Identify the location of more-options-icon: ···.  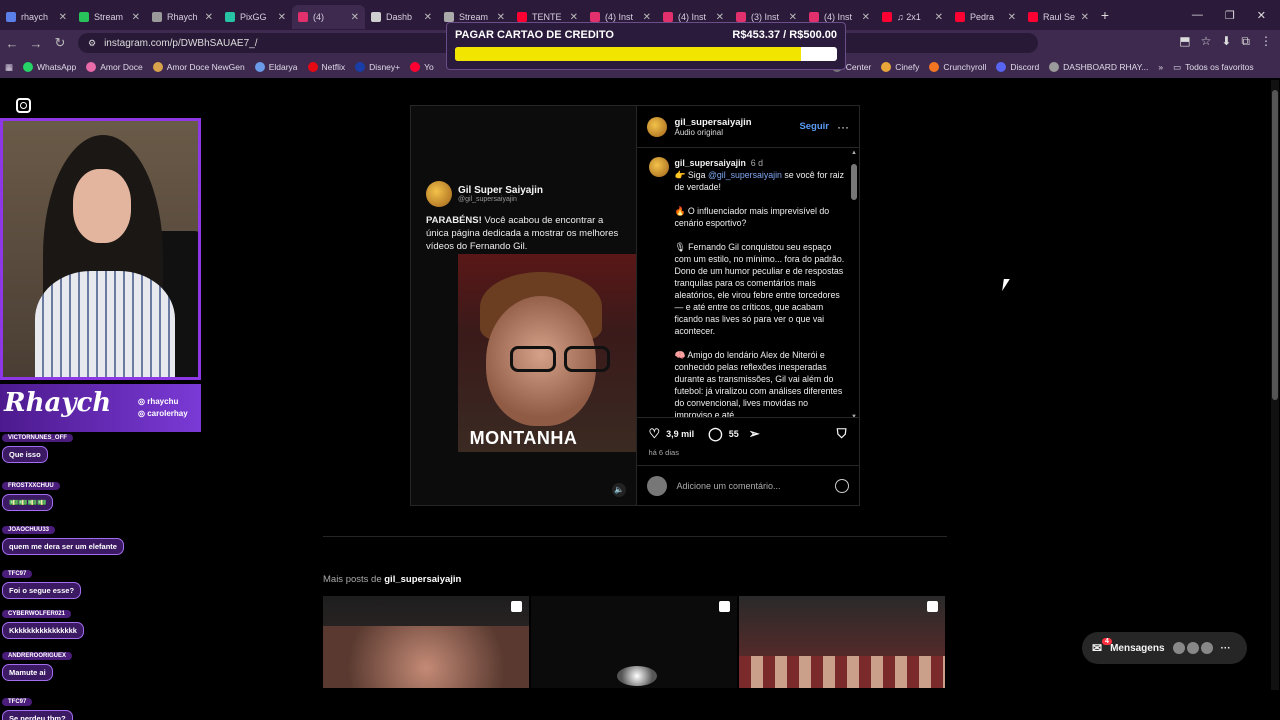
(843, 127).